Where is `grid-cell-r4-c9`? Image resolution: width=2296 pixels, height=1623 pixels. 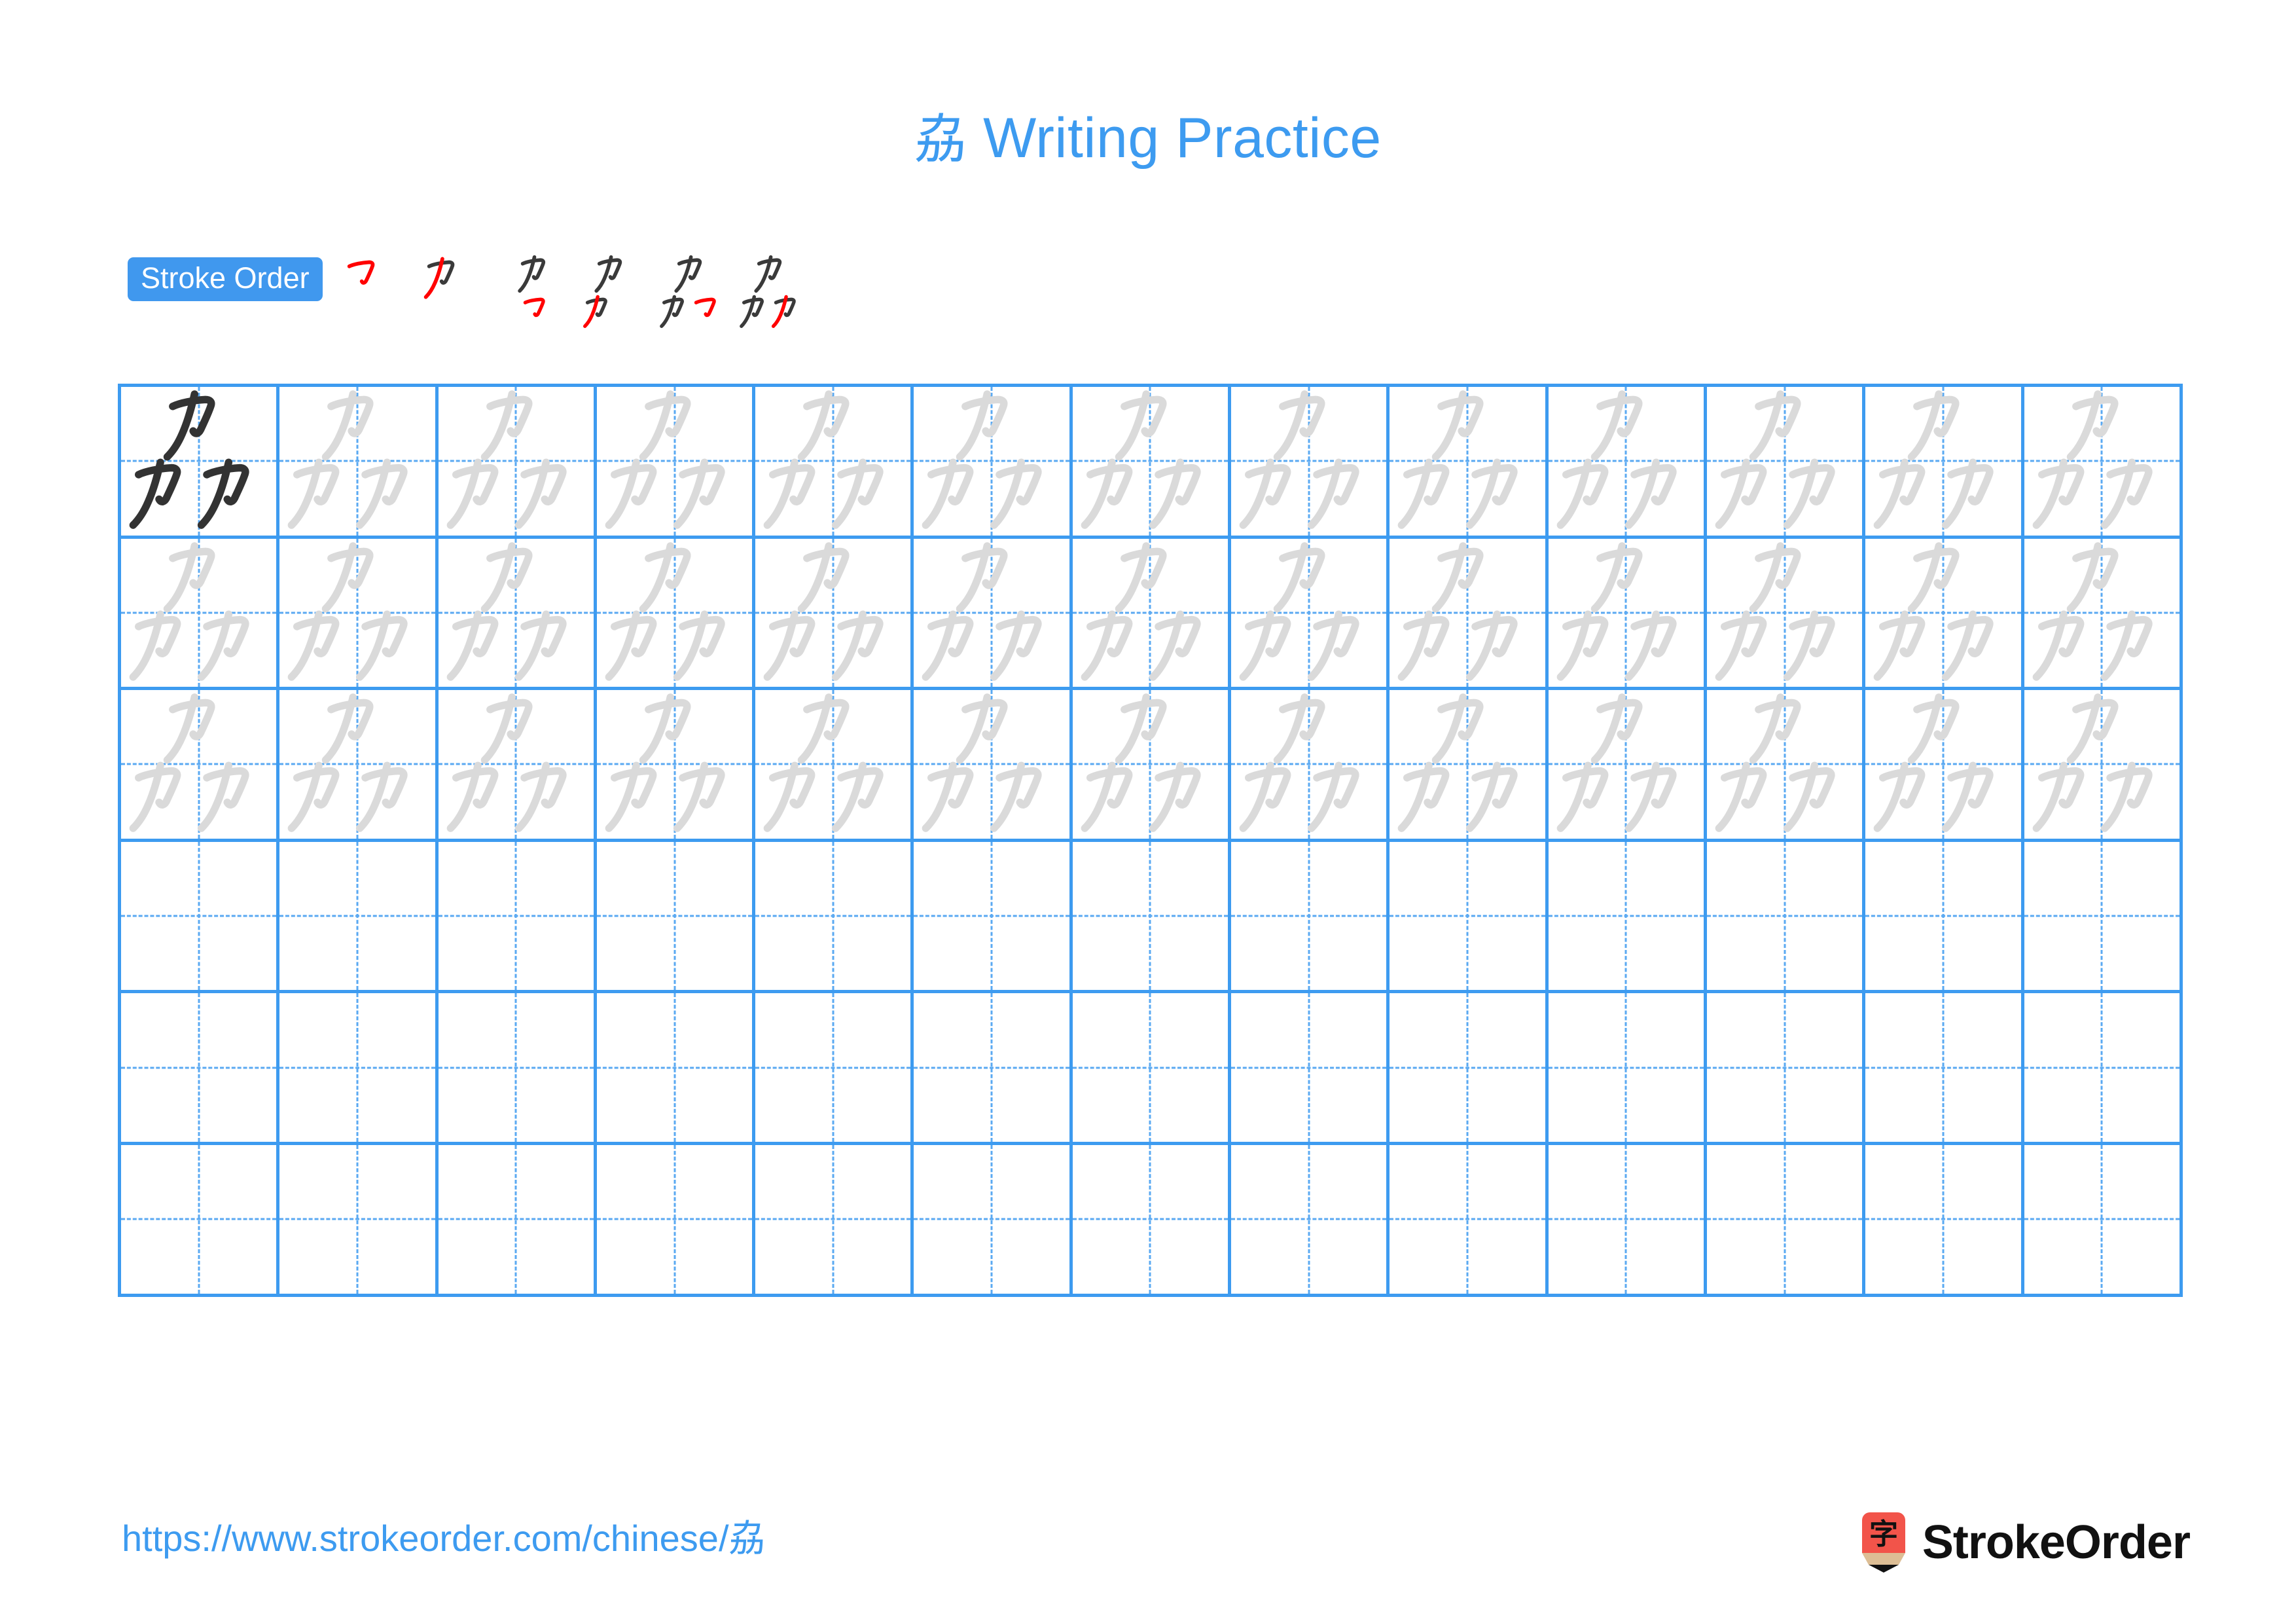 grid-cell-r4-c9 is located at coordinates (1469, 917).